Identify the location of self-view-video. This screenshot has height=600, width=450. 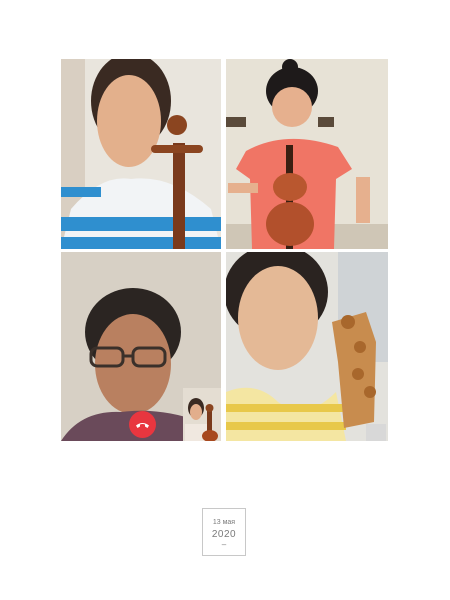
(202, 414).